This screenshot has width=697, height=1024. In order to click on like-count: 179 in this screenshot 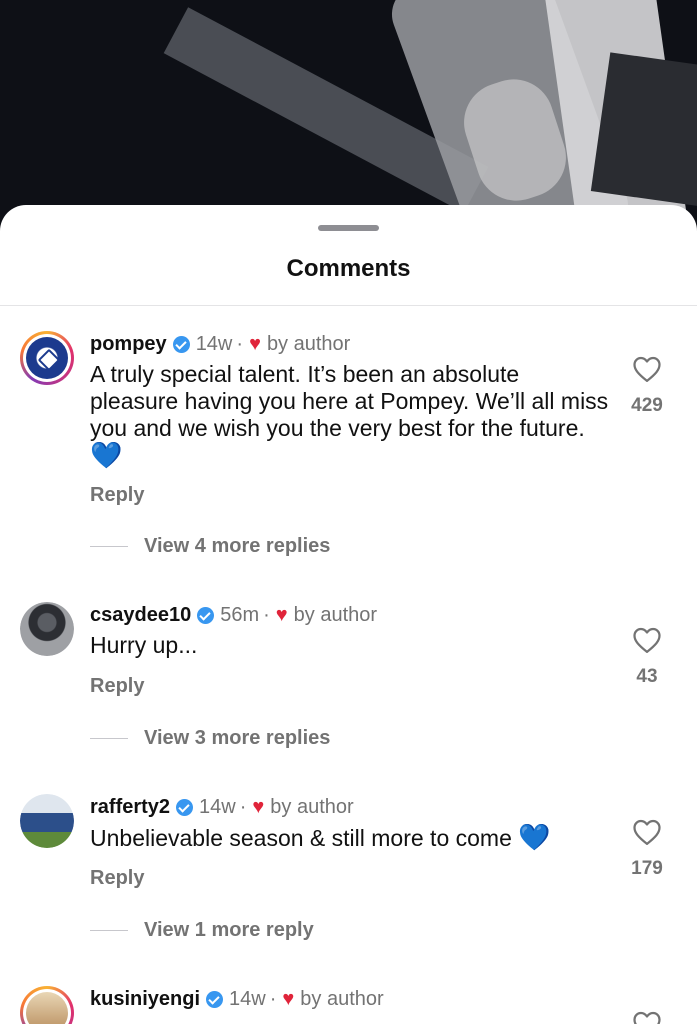, I will do `click(647, 868)`.